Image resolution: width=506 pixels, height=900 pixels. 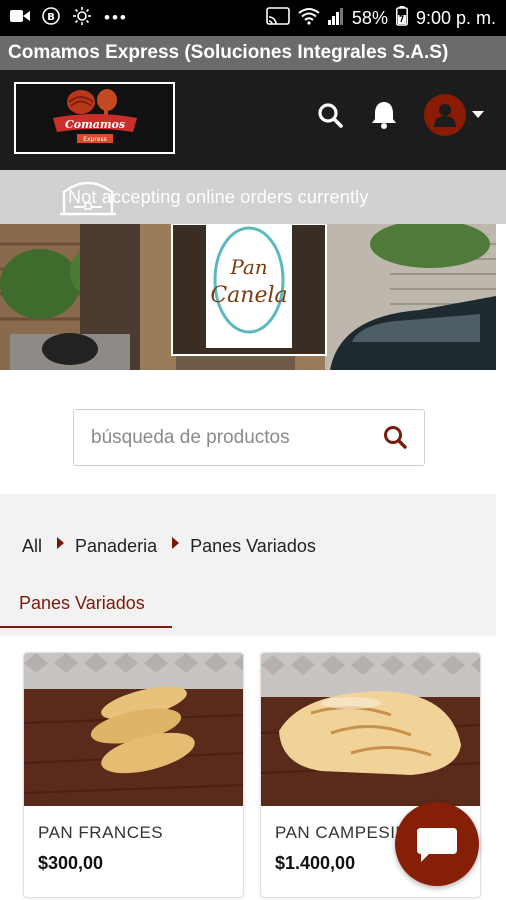 I want to click on site-header: Comamos Express, so click(x=253, y=120).